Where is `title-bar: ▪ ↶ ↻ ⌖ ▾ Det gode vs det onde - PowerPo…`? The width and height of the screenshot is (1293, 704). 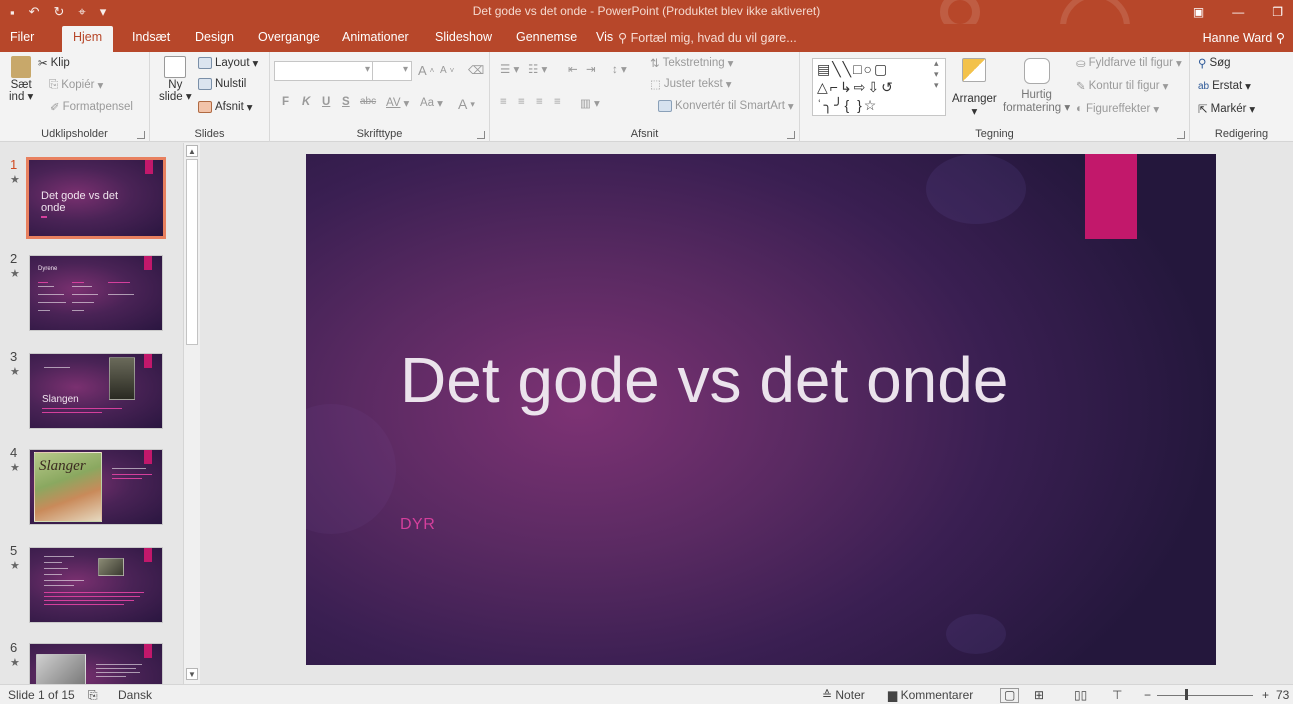
title-bar: ▪ ↶ ↻ ⌖ ▾ Det gode vs det onde - PowerPo… is located at coordinates (646, 12).